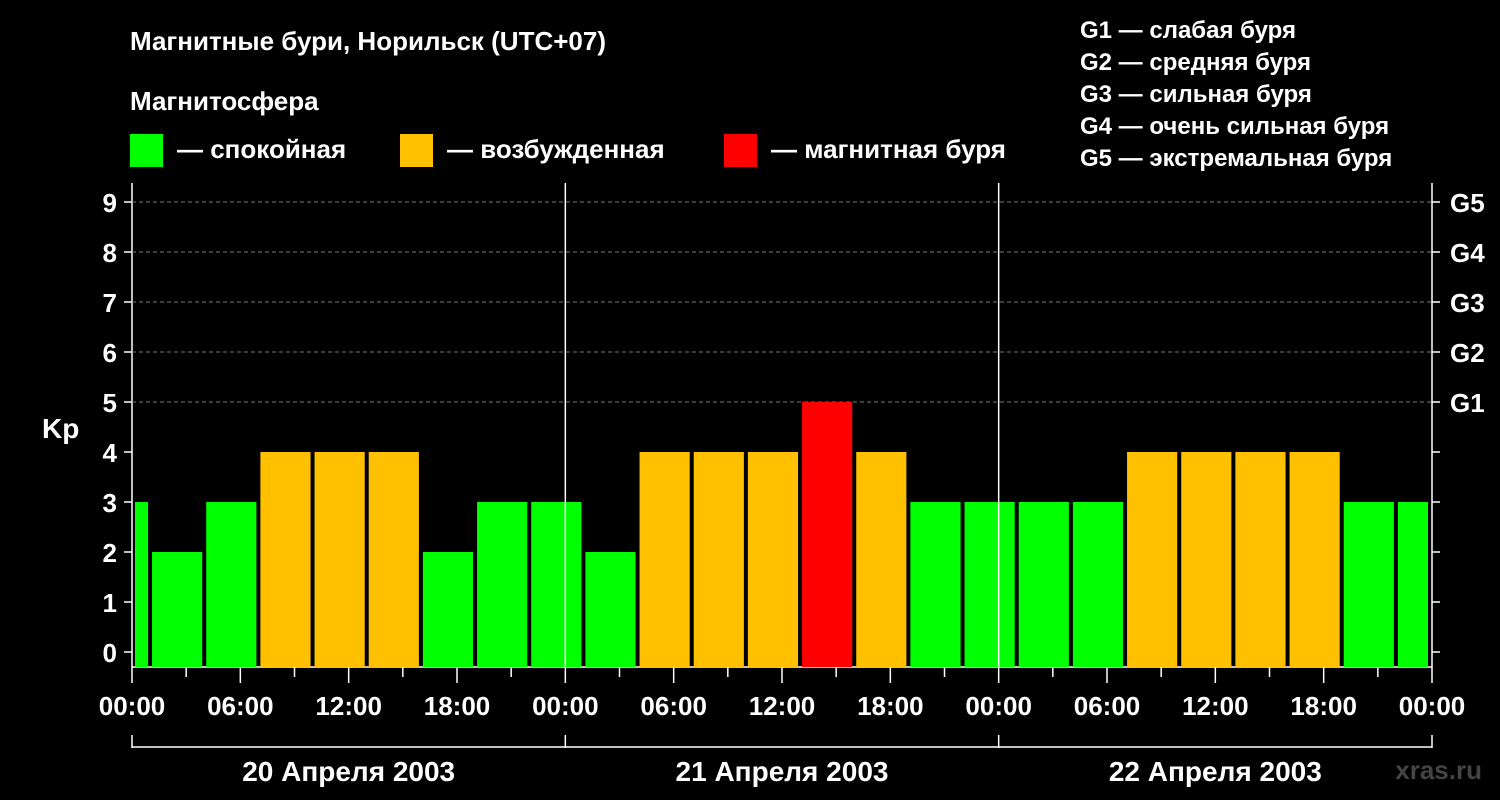  What do you see at coordinates (1215, 771) in the screenshot?
I see `date-label: 22 Апреля 2003` at bounding box center [1215, 771].